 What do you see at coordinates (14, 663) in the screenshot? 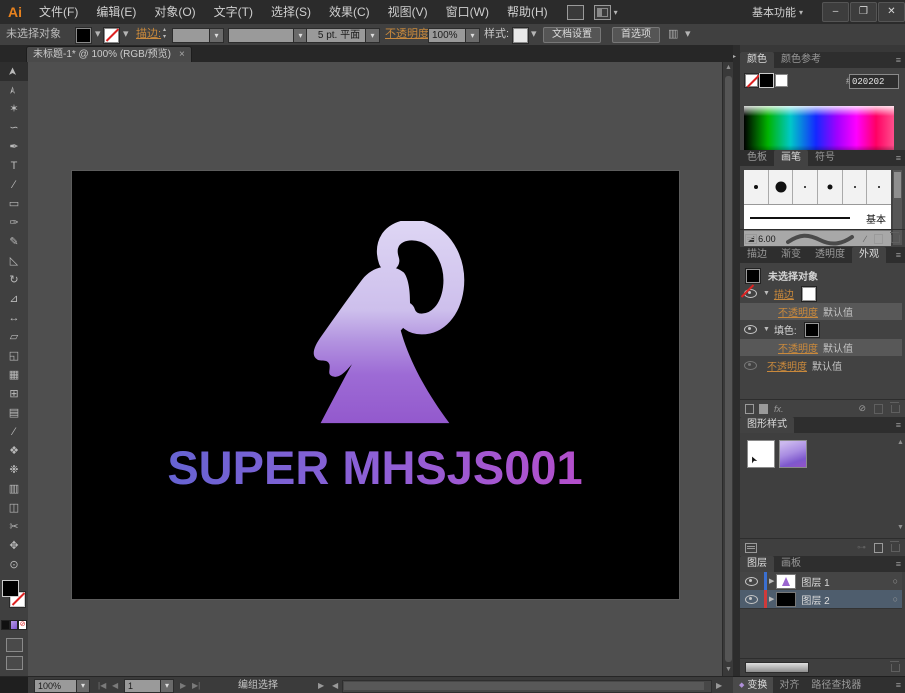
I see `screen-mode-button` at bounding box center [14, 663].